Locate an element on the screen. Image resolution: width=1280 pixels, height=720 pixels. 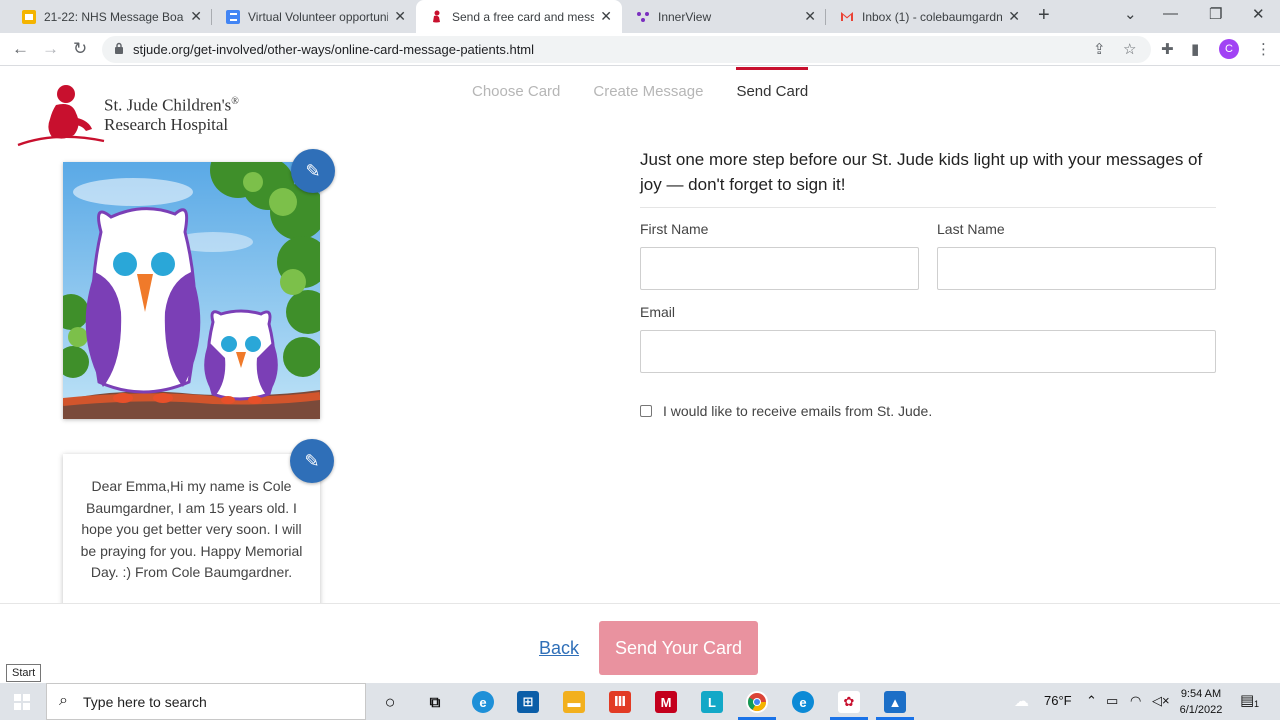
clock-date: 6/1/2022 is located at coordinates (1201, 710).